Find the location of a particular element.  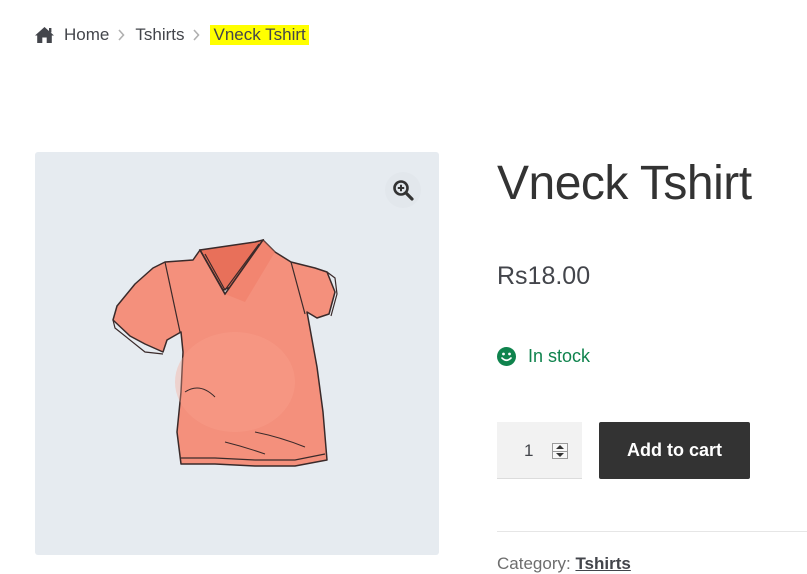

breadcrumb: Home Tshirts Vneck Tshirt is located at coordinates (171, 35).